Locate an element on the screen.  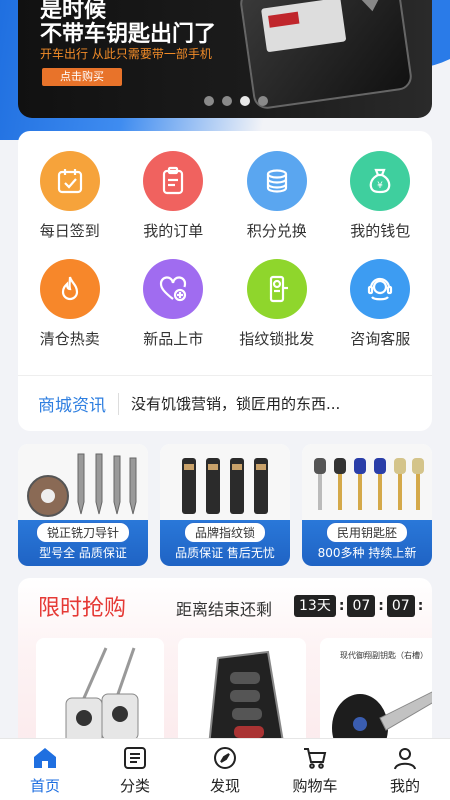
countdown-days: 13天 is located at coordinates (315, 606).